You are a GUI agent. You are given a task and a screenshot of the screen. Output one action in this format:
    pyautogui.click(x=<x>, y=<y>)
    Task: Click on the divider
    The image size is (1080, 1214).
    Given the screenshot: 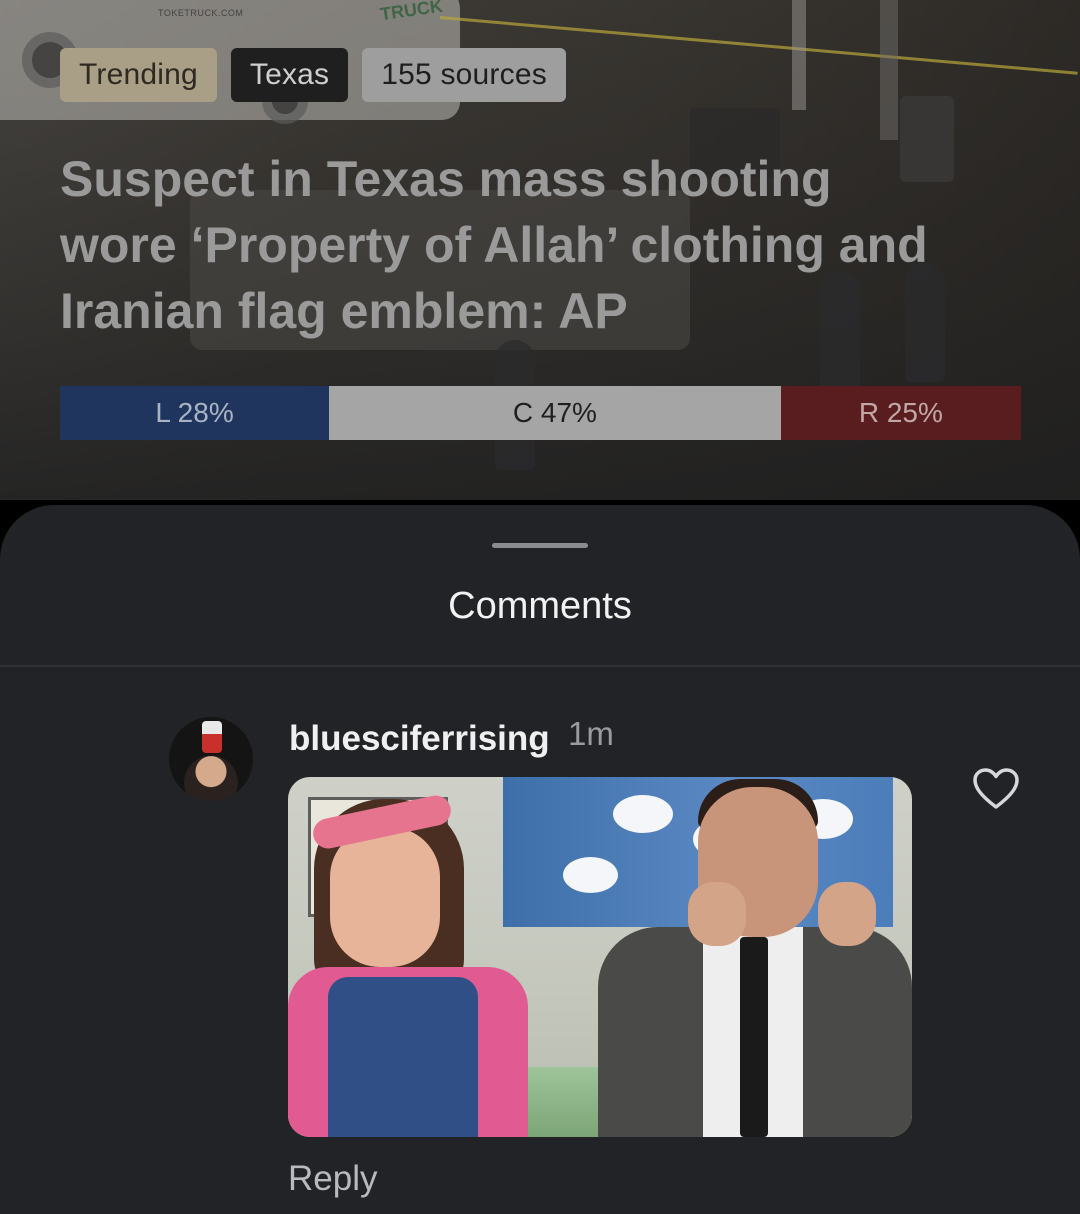 What is the action you would take?
    pyautogui.click(x=540, y=666)
    